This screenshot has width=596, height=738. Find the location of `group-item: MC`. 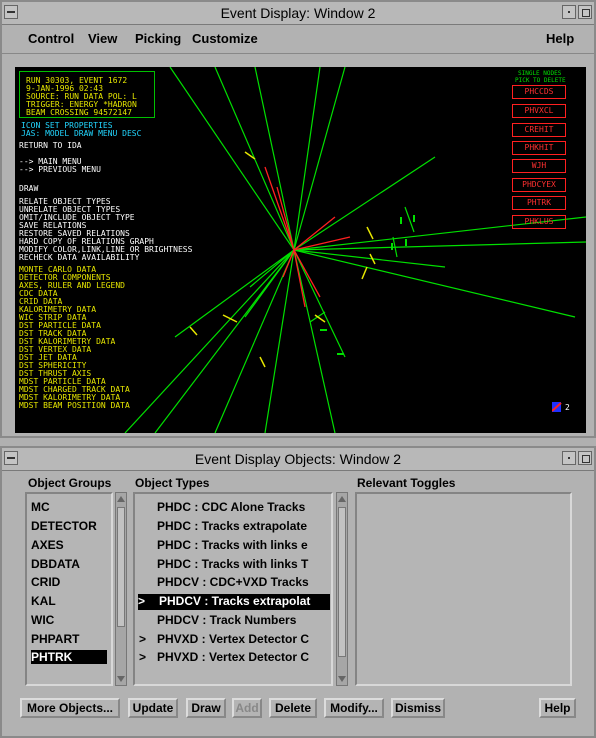

group-item: MC is located at coordinates (40, 507).